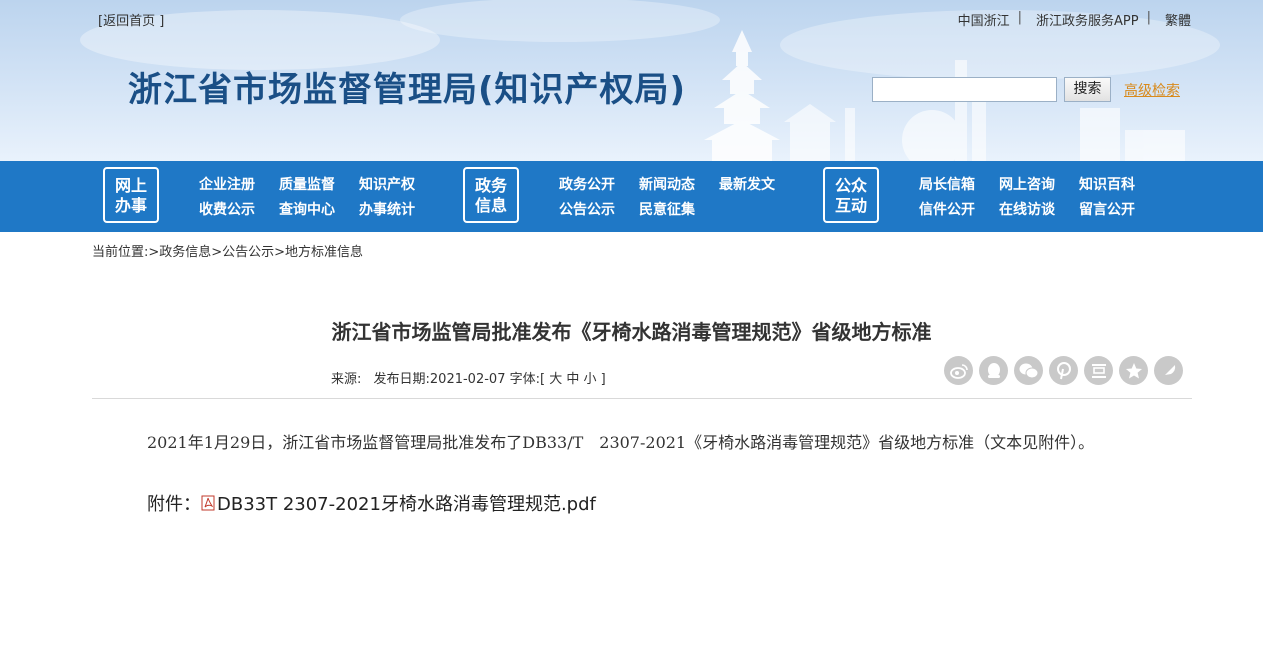 This screenshot has width=1263, height=652. I want to click on attachment-file-link: DB33T 2307-2021牙椅水路消毒管理规范.pdf, so click(406, 504).